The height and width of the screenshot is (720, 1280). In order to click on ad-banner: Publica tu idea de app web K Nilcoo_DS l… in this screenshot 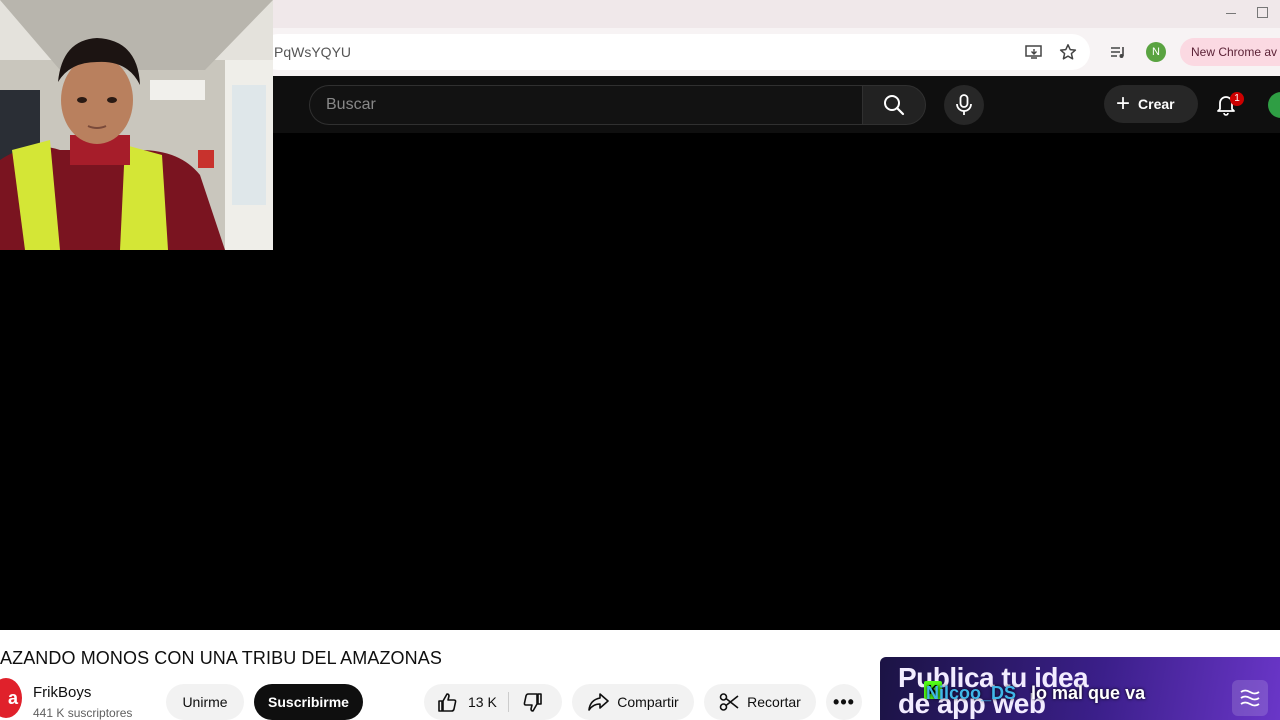, I will do `click(1080, 688)`.